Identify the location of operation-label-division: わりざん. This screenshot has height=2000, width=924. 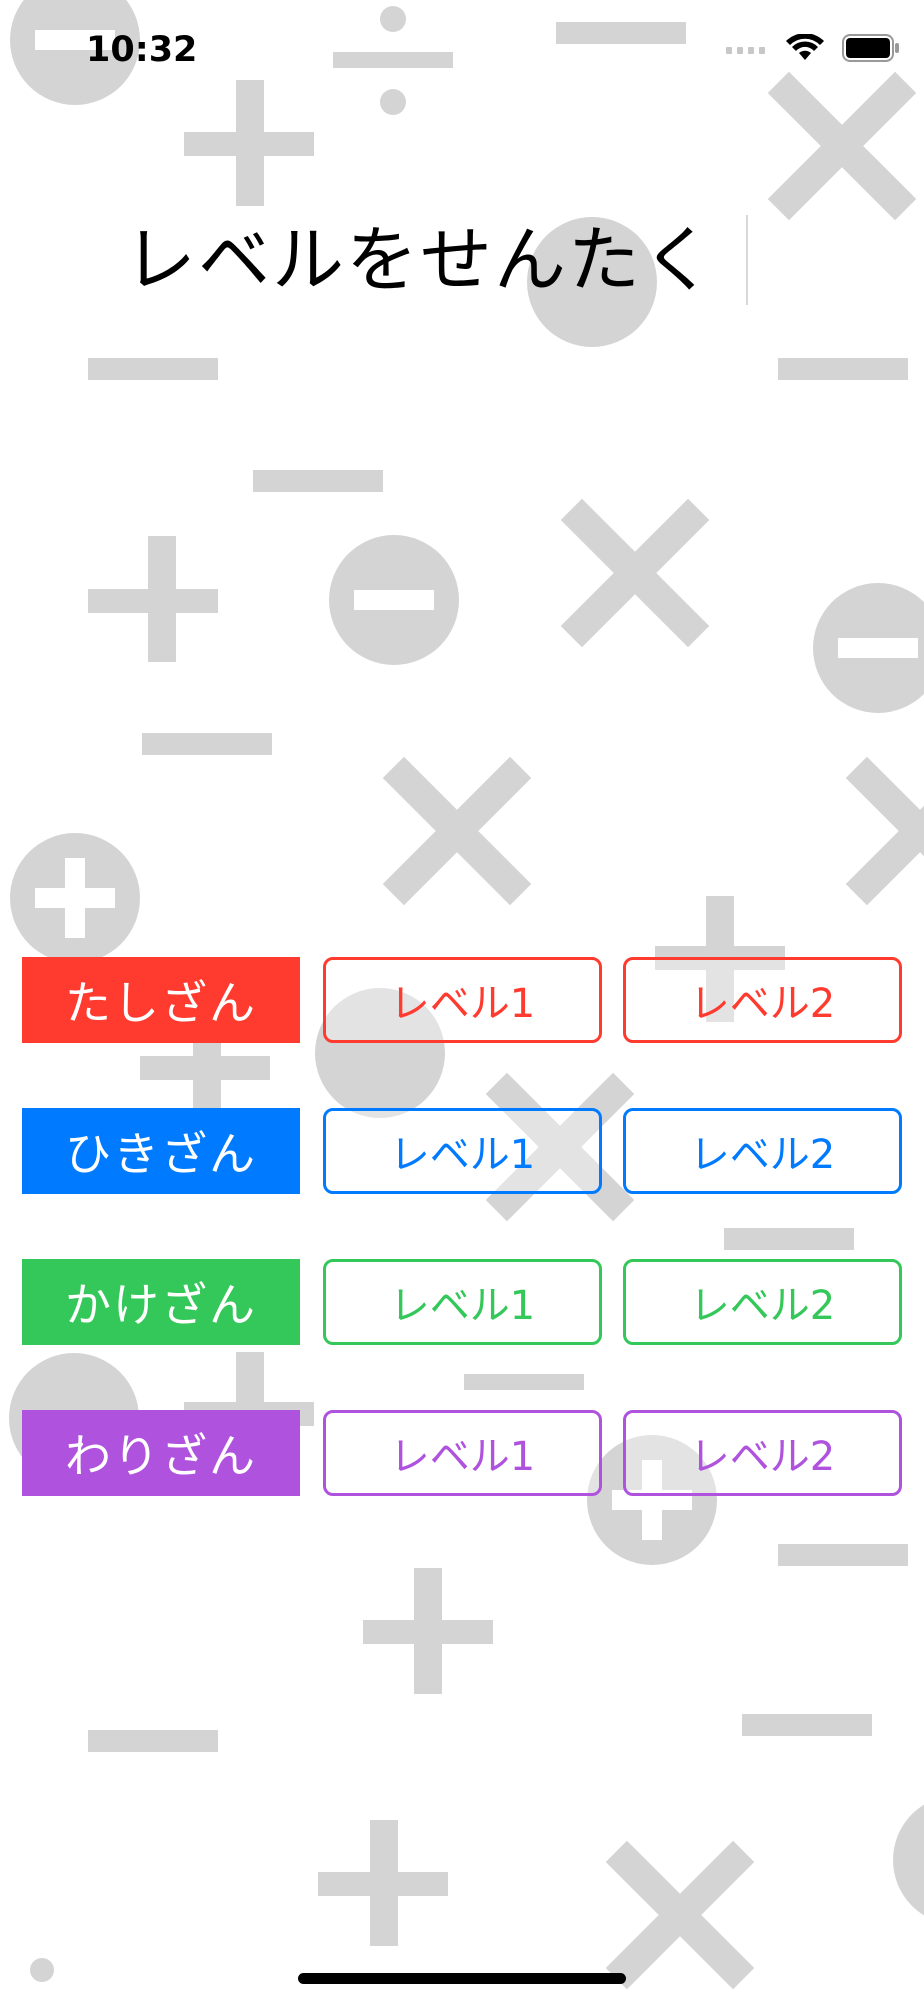
(161, 1453).